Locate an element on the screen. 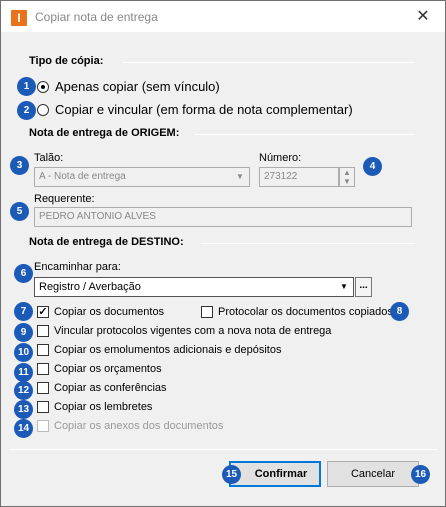  copy-attachments-label: Copiar os anexos dos documentos is located at coordinates (139, 426).